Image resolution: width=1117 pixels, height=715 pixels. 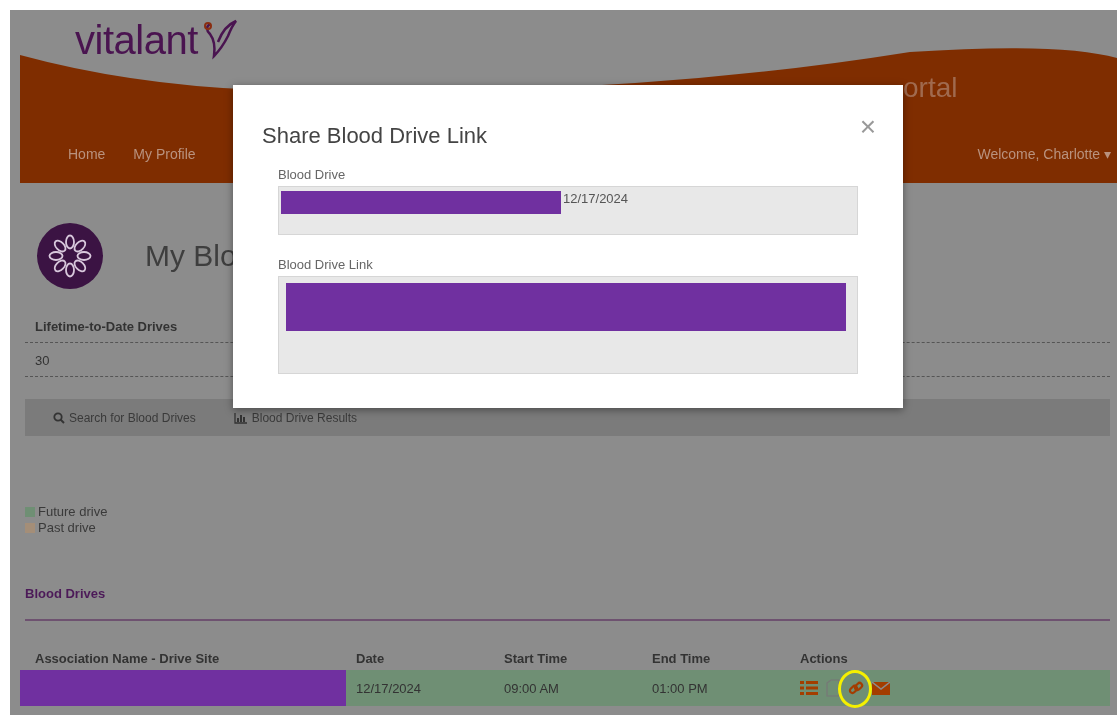 I want to click on field-label: Blood Drive, so click(x=312, y=174).